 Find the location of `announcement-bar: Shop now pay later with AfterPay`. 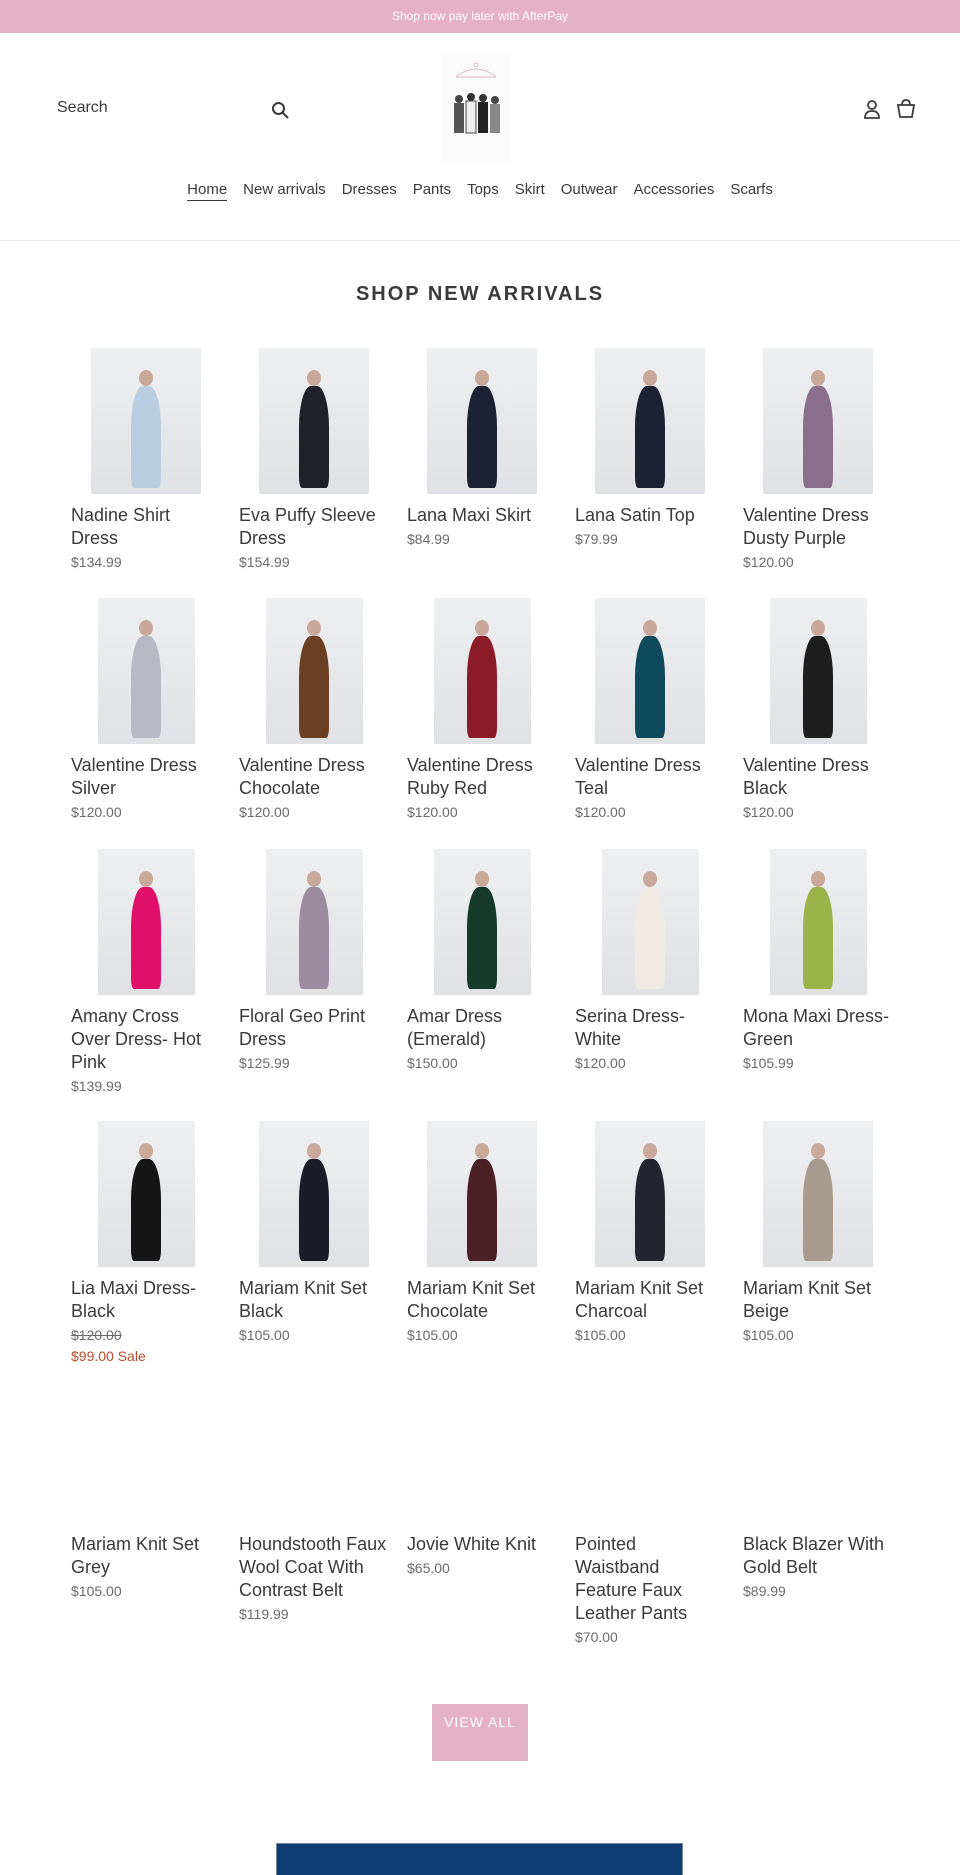

announcement-bar: Shop now pay later with AfterPay is located at coordinates (480, 16).